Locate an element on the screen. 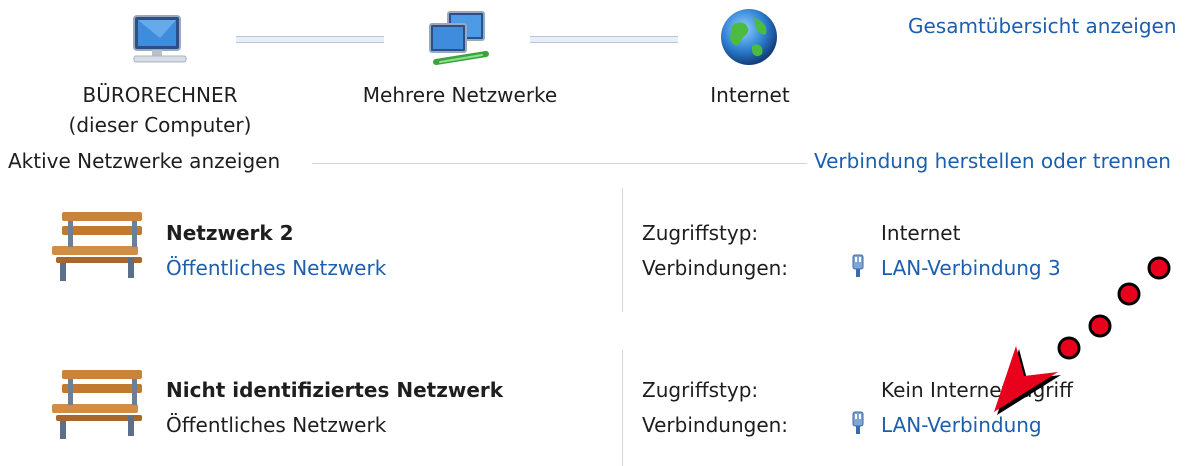  globe-icon is located at coordinates (749, 37).